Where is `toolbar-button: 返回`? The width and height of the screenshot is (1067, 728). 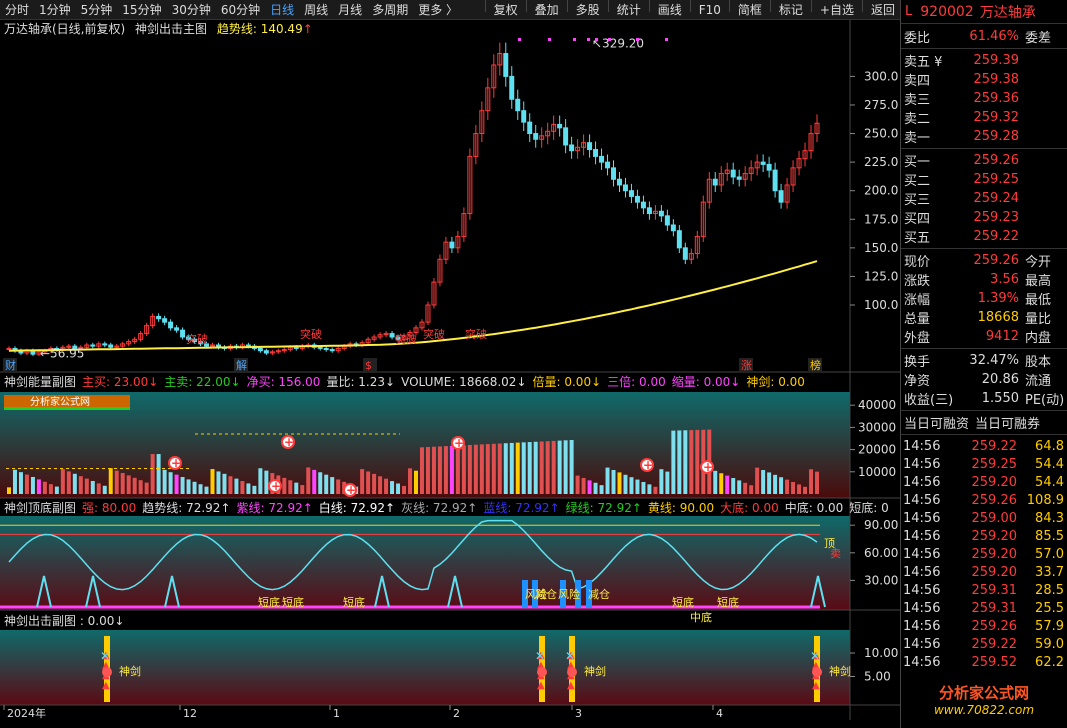 toolbar-button: 返回 is located at coordinates (883, 10).